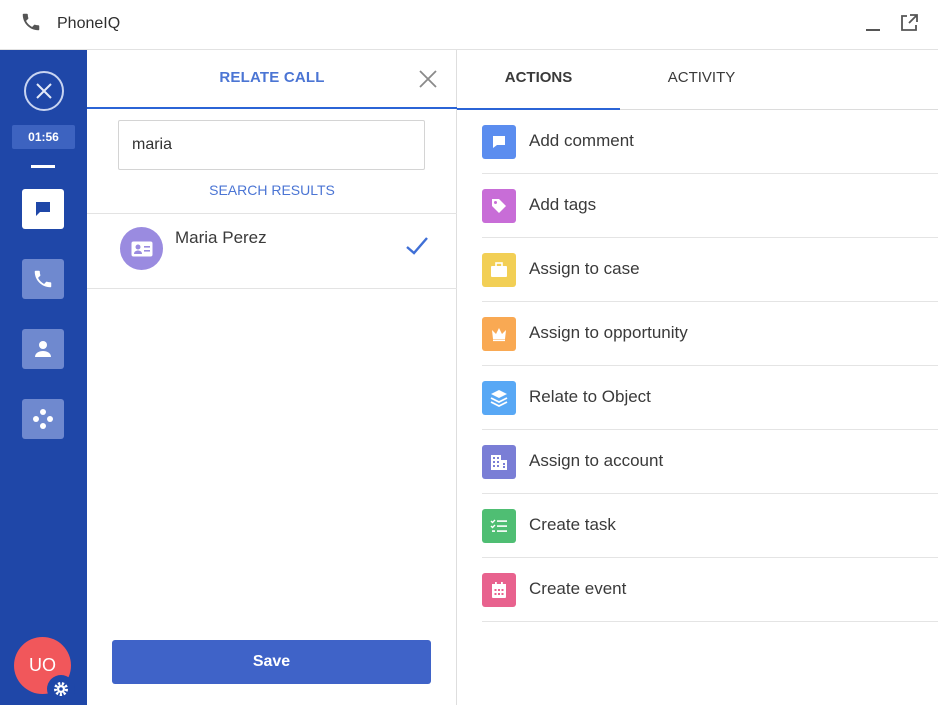 The image size is (938, 705). What do you see at coordinates (710, 270) in the screenshot?
I see `action-assign-to-case: Assign to case` at bounding box center [710, 270].